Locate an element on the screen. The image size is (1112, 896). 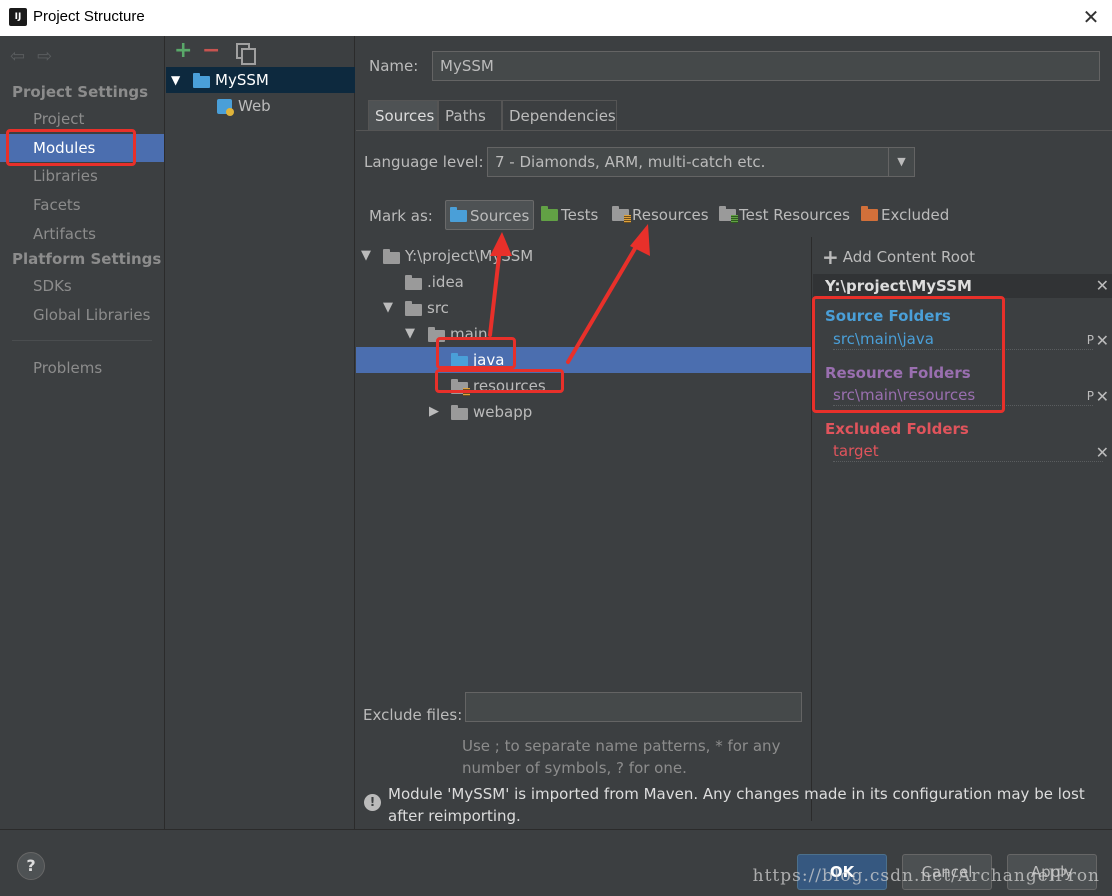
tab-sources: Sources is located at coordinates (403, 115).